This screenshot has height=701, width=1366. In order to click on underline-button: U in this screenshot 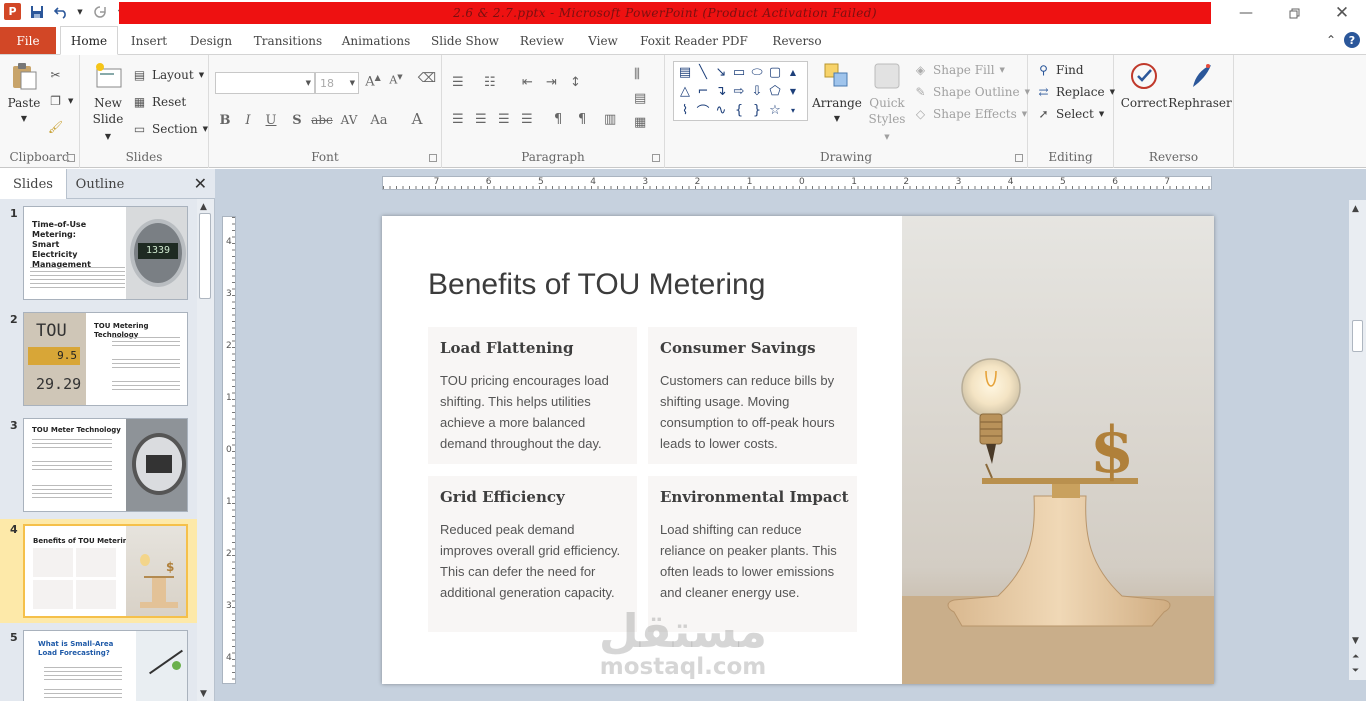, I will do `click(271, 120)`.